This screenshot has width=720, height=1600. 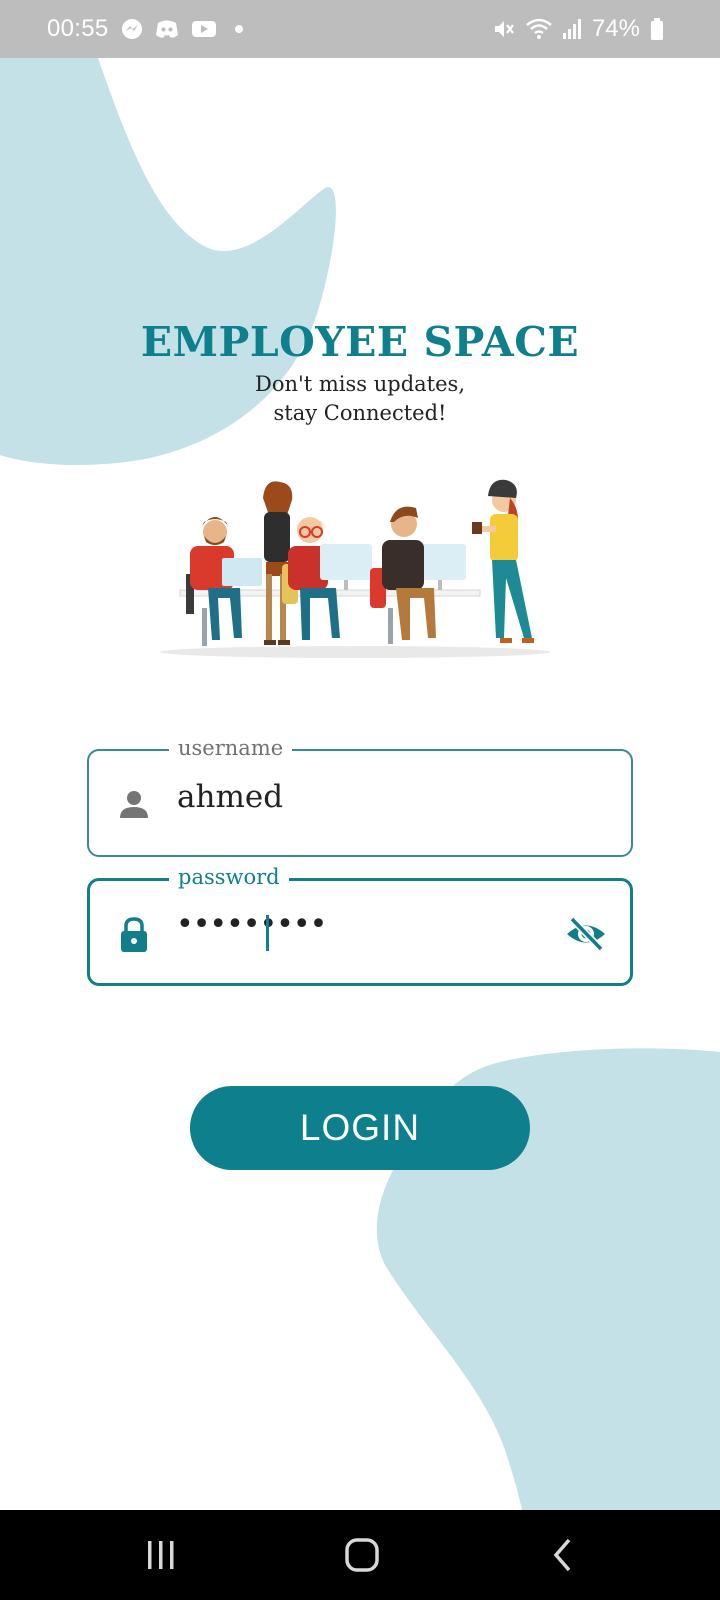 What do you see at coordinates (167, 29) in the screenshot?
I see `discord-icon` at bounding box center [167, 29].